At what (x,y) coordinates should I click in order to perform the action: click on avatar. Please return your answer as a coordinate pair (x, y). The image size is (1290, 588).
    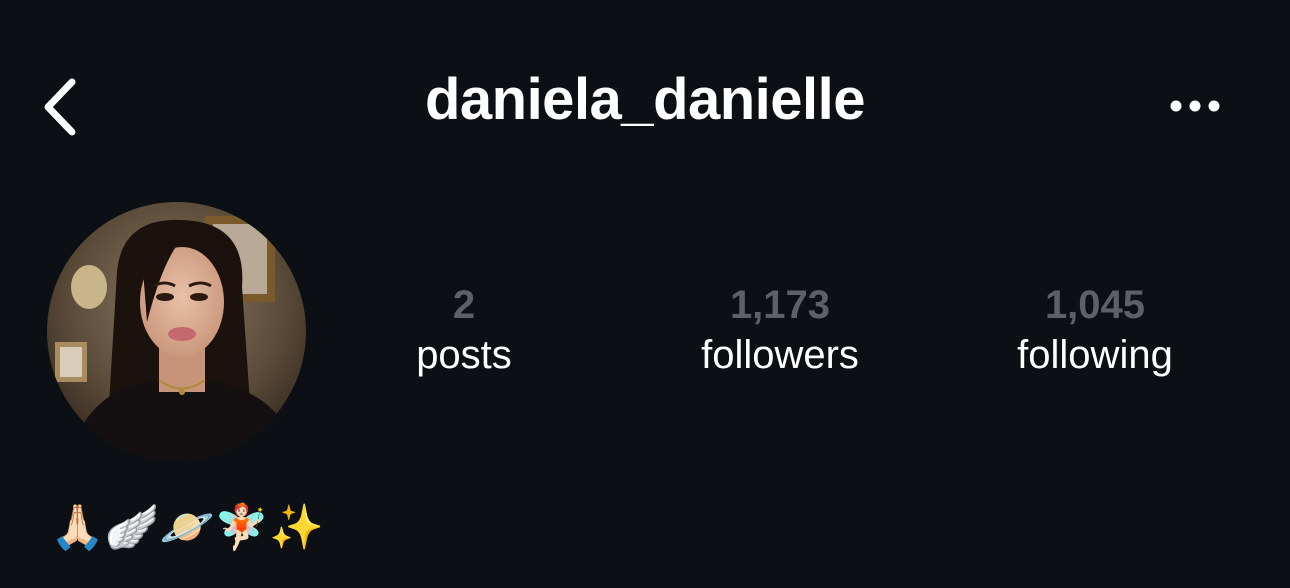
    Looking at the image, I should click on (176, 331).